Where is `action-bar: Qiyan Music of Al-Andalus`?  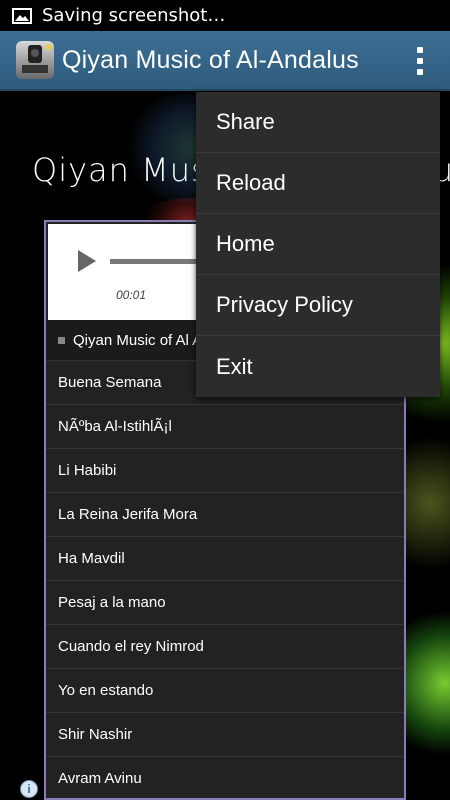
action-bar: Qiyan Music of Al-Andalus is located at coordinates (225, 61).